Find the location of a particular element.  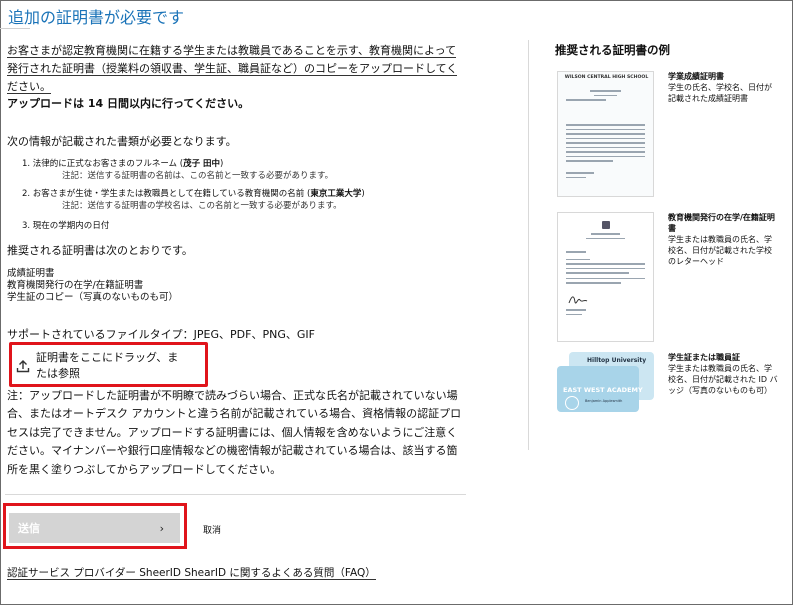

thumb-closing is located at coordinates (605, 313).